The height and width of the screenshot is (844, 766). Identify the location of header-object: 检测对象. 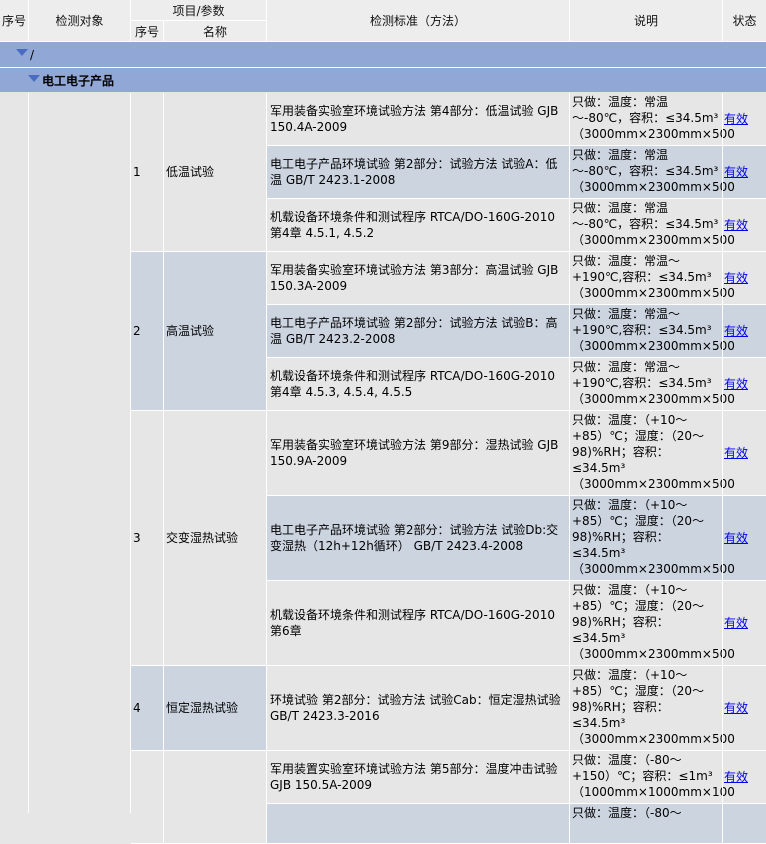
(79, 21).